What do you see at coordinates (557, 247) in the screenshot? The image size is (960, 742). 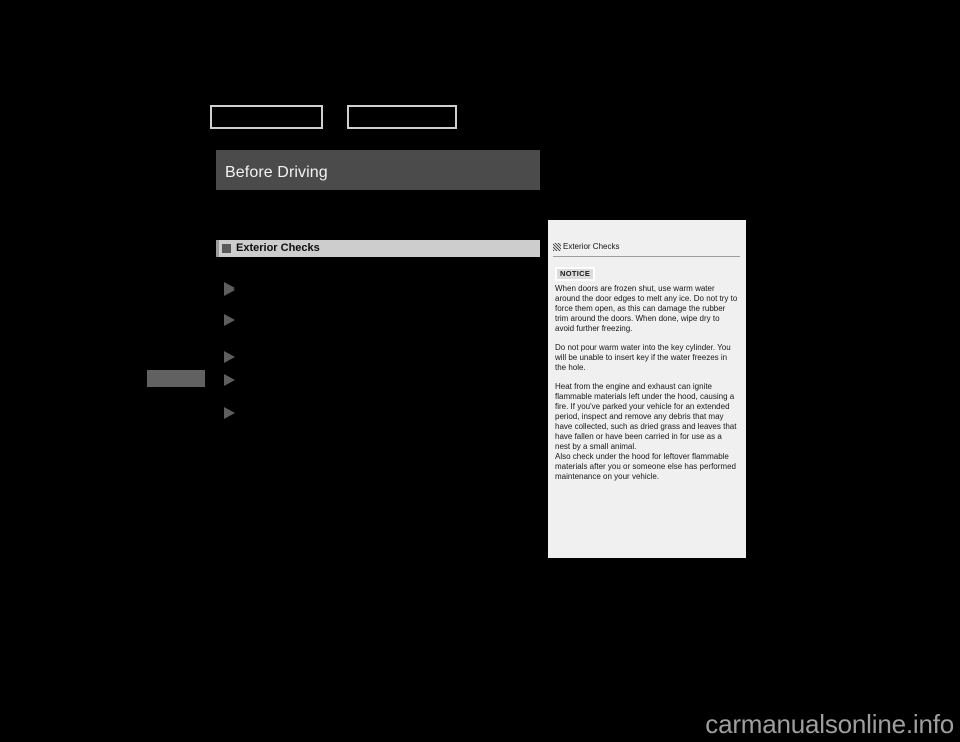 I see `hatched-square-icon` at bounding box center [557, 247].